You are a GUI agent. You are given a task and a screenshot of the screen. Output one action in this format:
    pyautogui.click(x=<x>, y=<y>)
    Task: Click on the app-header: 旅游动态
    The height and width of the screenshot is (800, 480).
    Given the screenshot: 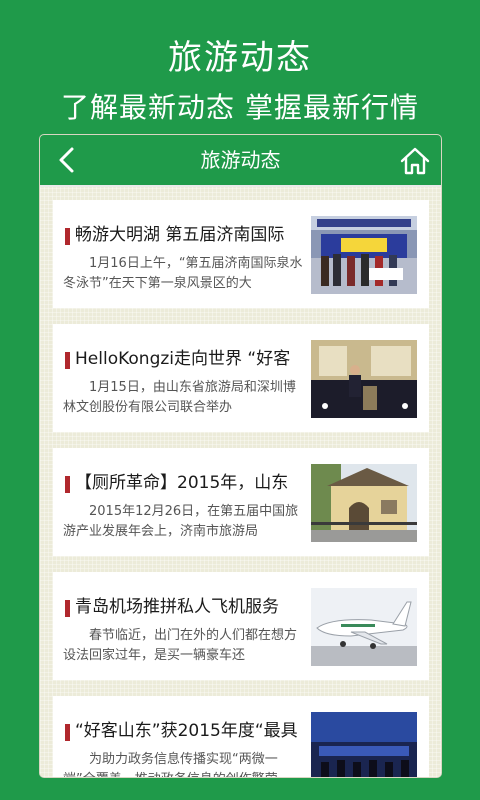 What is the action you would take?
    pyautogui.click(x=240, y=161)
    